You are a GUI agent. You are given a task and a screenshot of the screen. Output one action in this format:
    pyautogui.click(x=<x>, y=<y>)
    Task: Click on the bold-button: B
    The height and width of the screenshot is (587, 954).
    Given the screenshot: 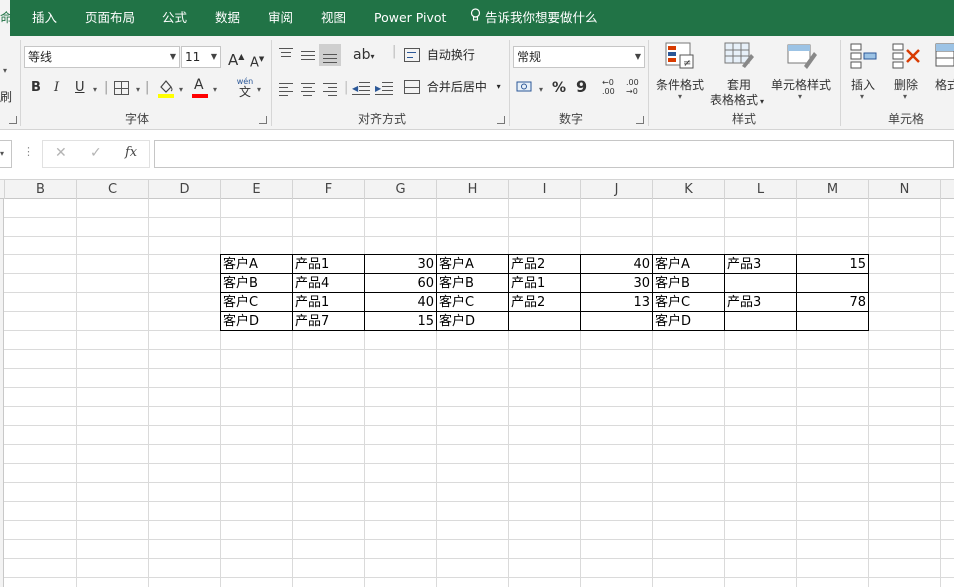 What is the action you would take?
    pyautogui.click(x=36, y=88)
    